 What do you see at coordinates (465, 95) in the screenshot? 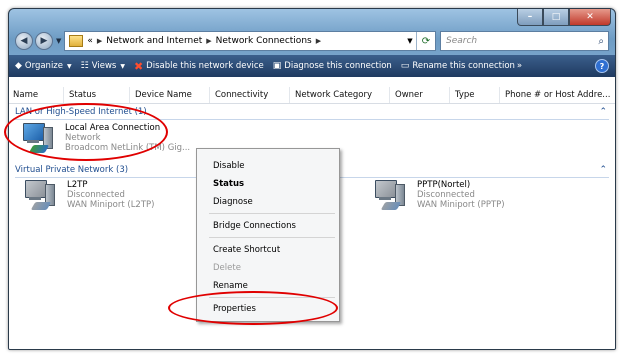
I see `column-type-label: Type` at bounding box center [465, 95].